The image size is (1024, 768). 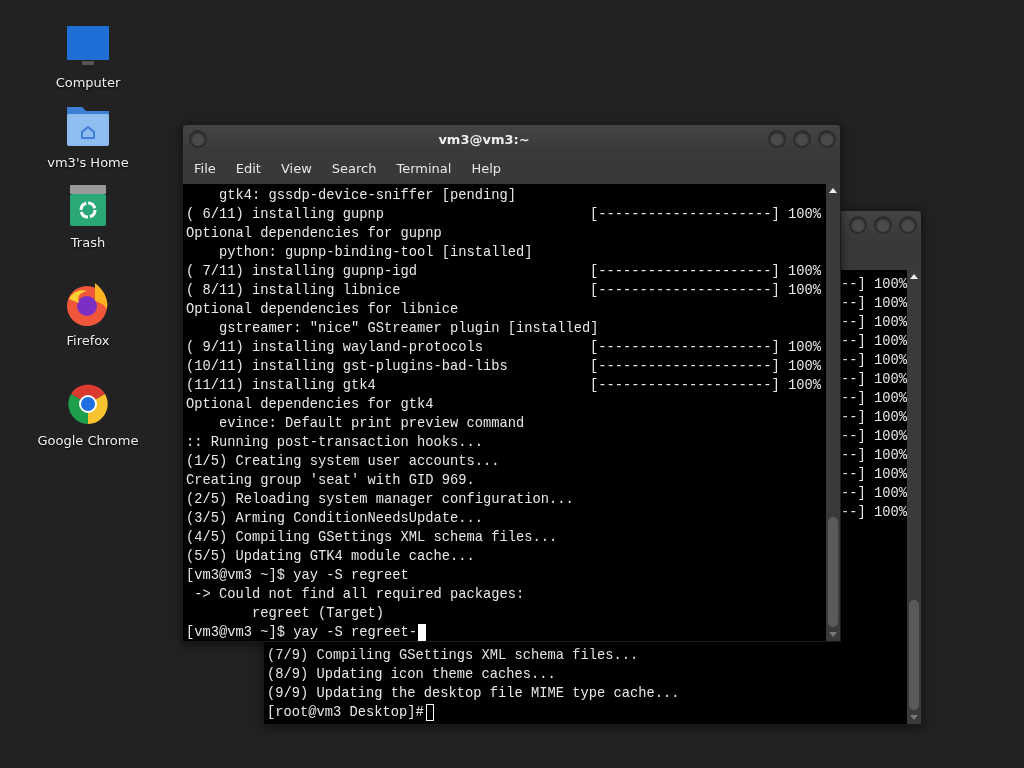 What do you see at coordinates (302, 272) in the screenshot?
I see `terminal-line: ( 7/11) installing gupnp-igd` at bounding box center [302, 272].